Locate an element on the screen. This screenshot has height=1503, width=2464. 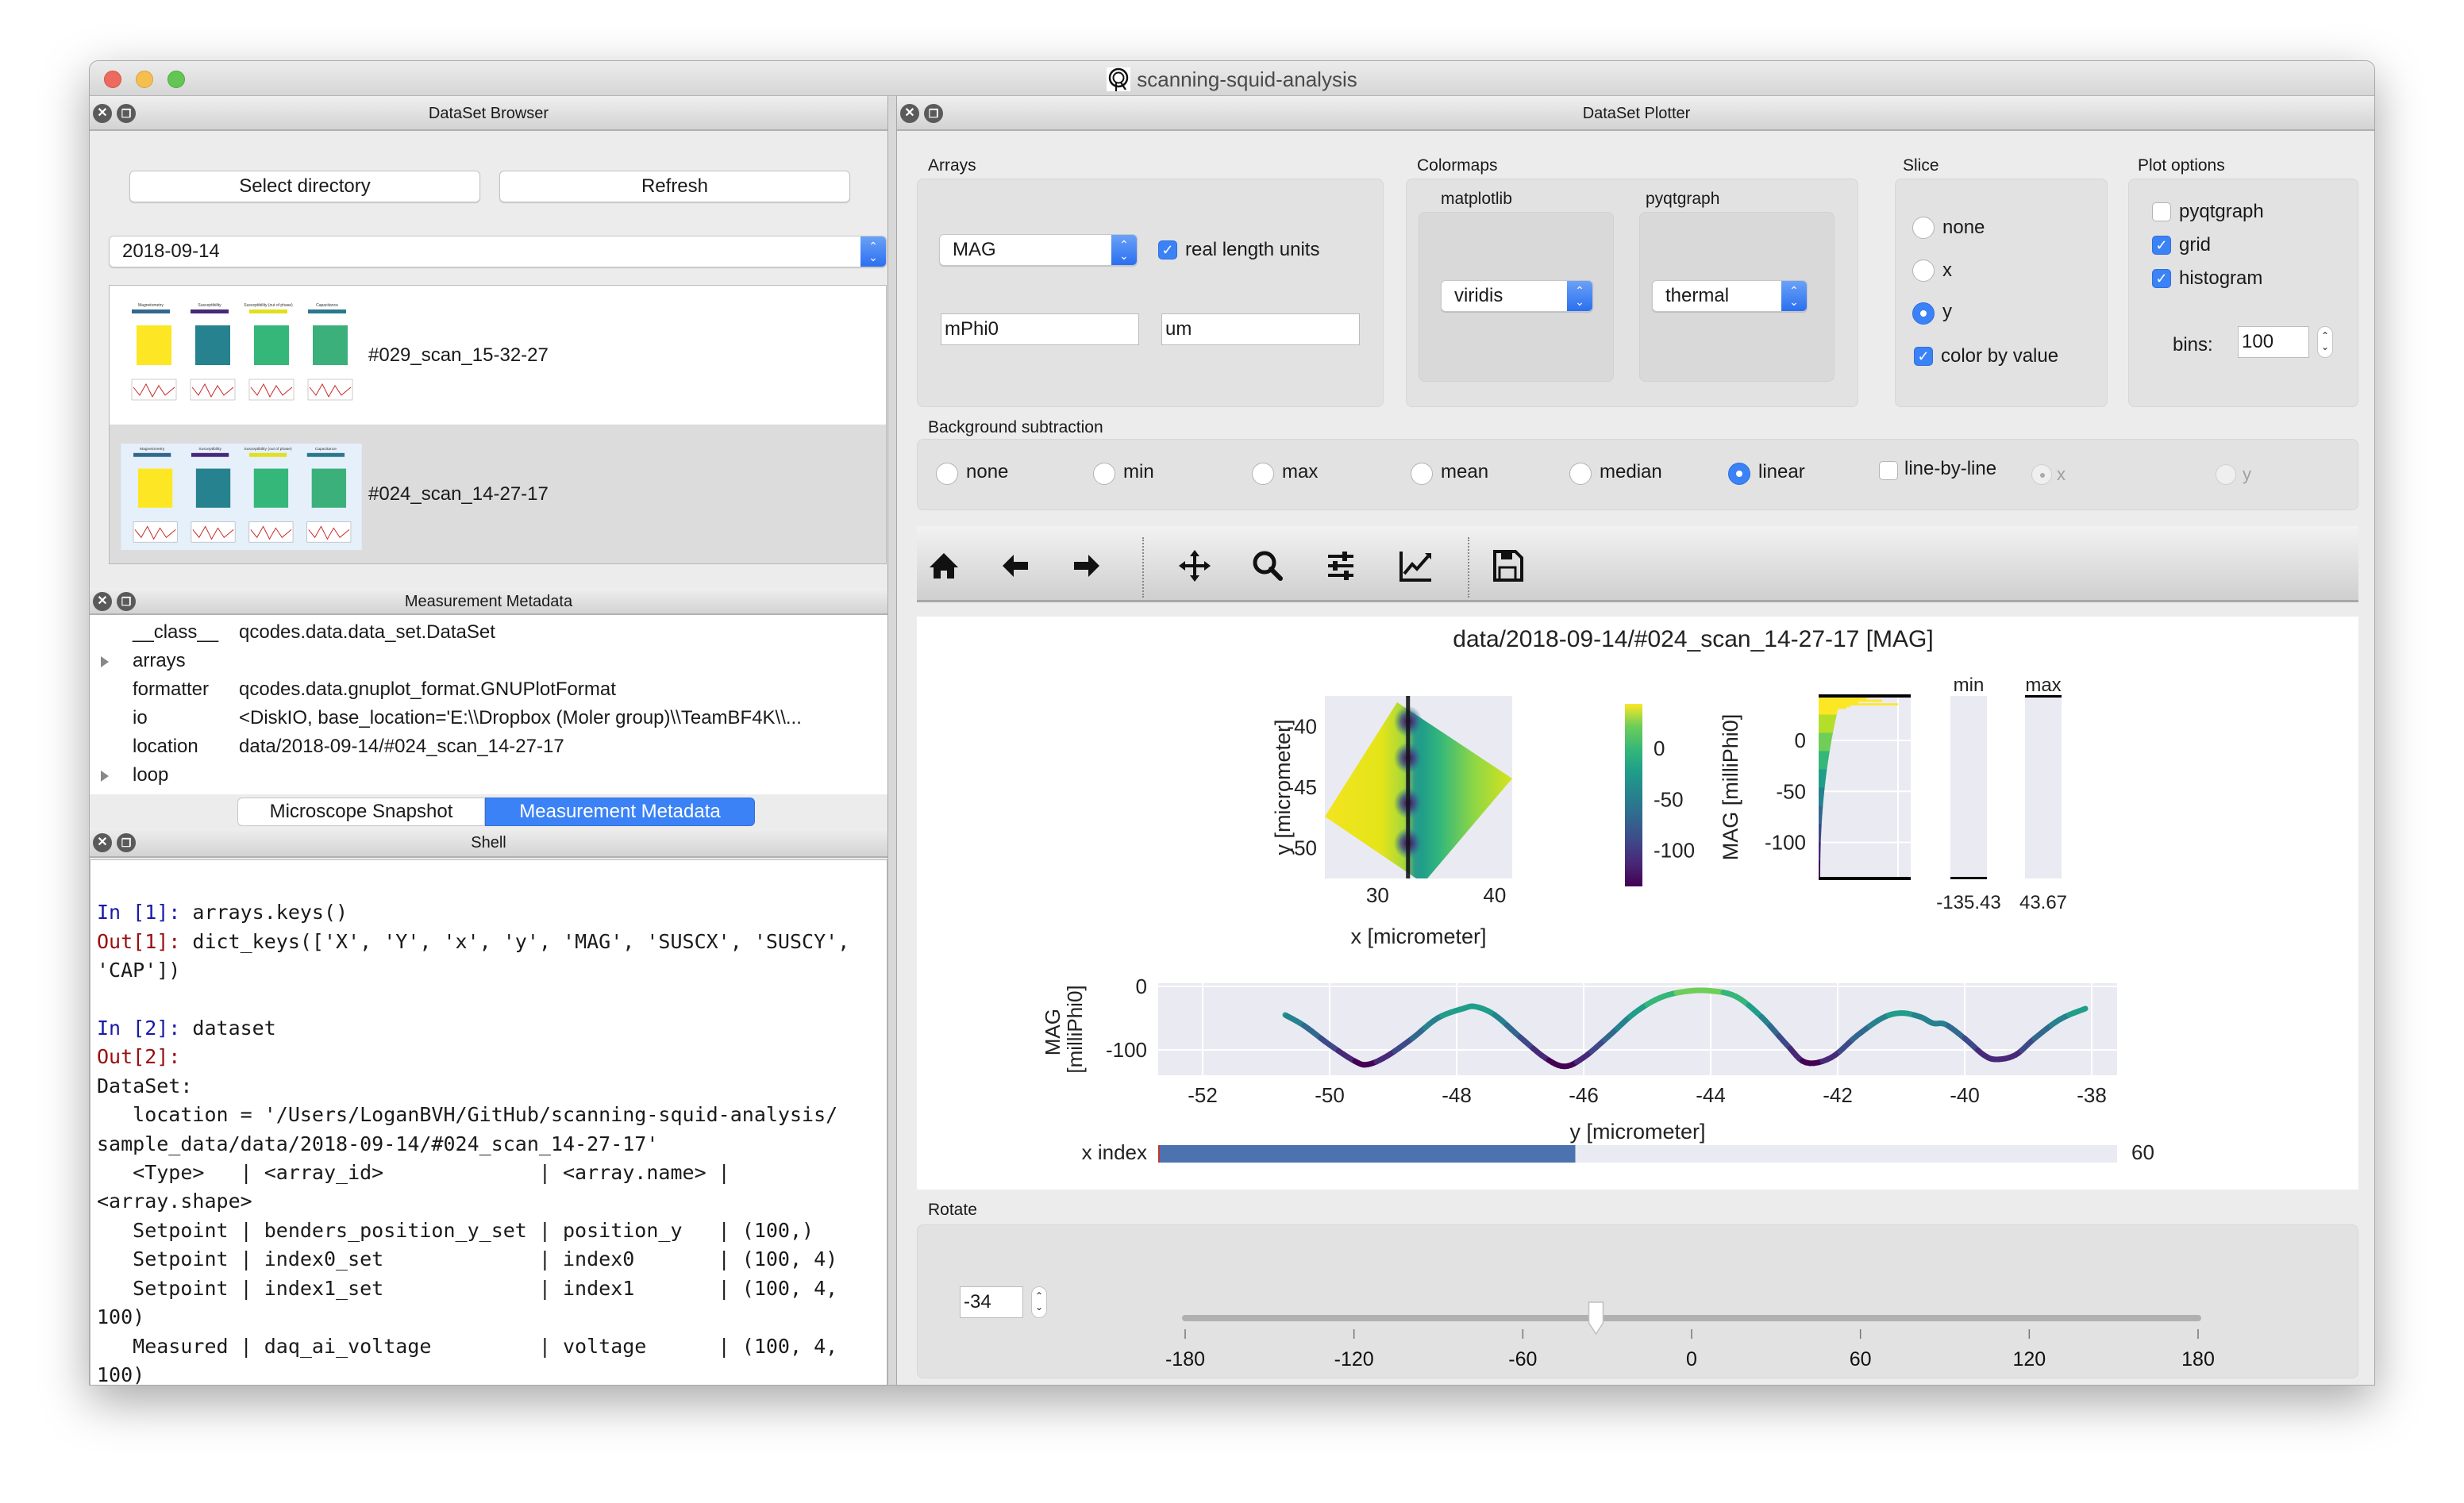
select-directory-button: Select directory is located at coordinates (304, 186).